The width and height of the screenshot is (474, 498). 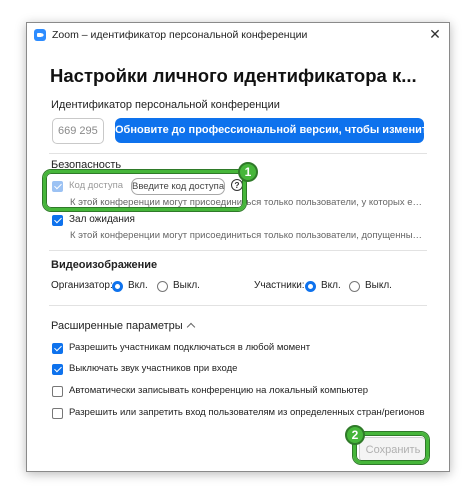 I want to click on auto-record-checkbox, so click(x=57, y=391).